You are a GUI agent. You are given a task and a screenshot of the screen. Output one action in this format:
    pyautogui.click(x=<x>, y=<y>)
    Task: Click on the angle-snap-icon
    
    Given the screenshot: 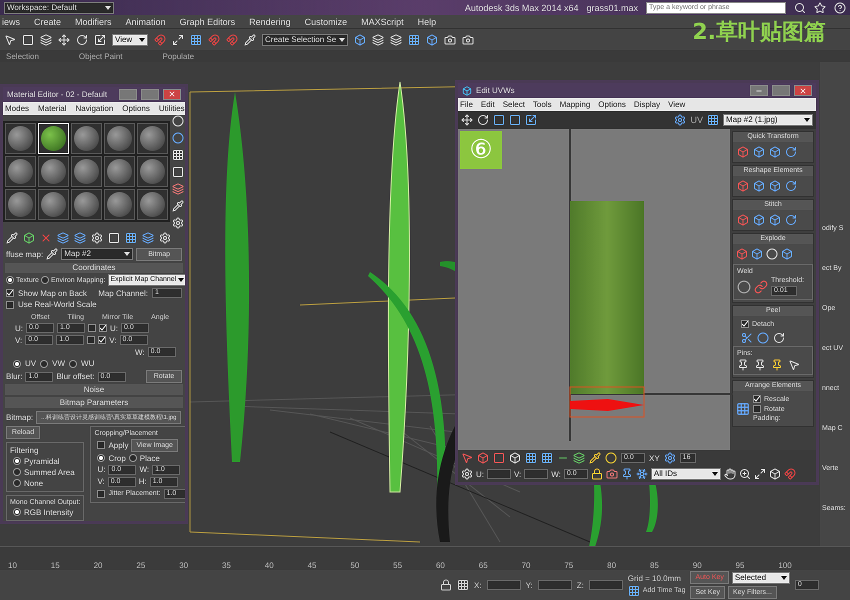 What is the action you would take?
    pyautogui.click(x=214, y=40)
    